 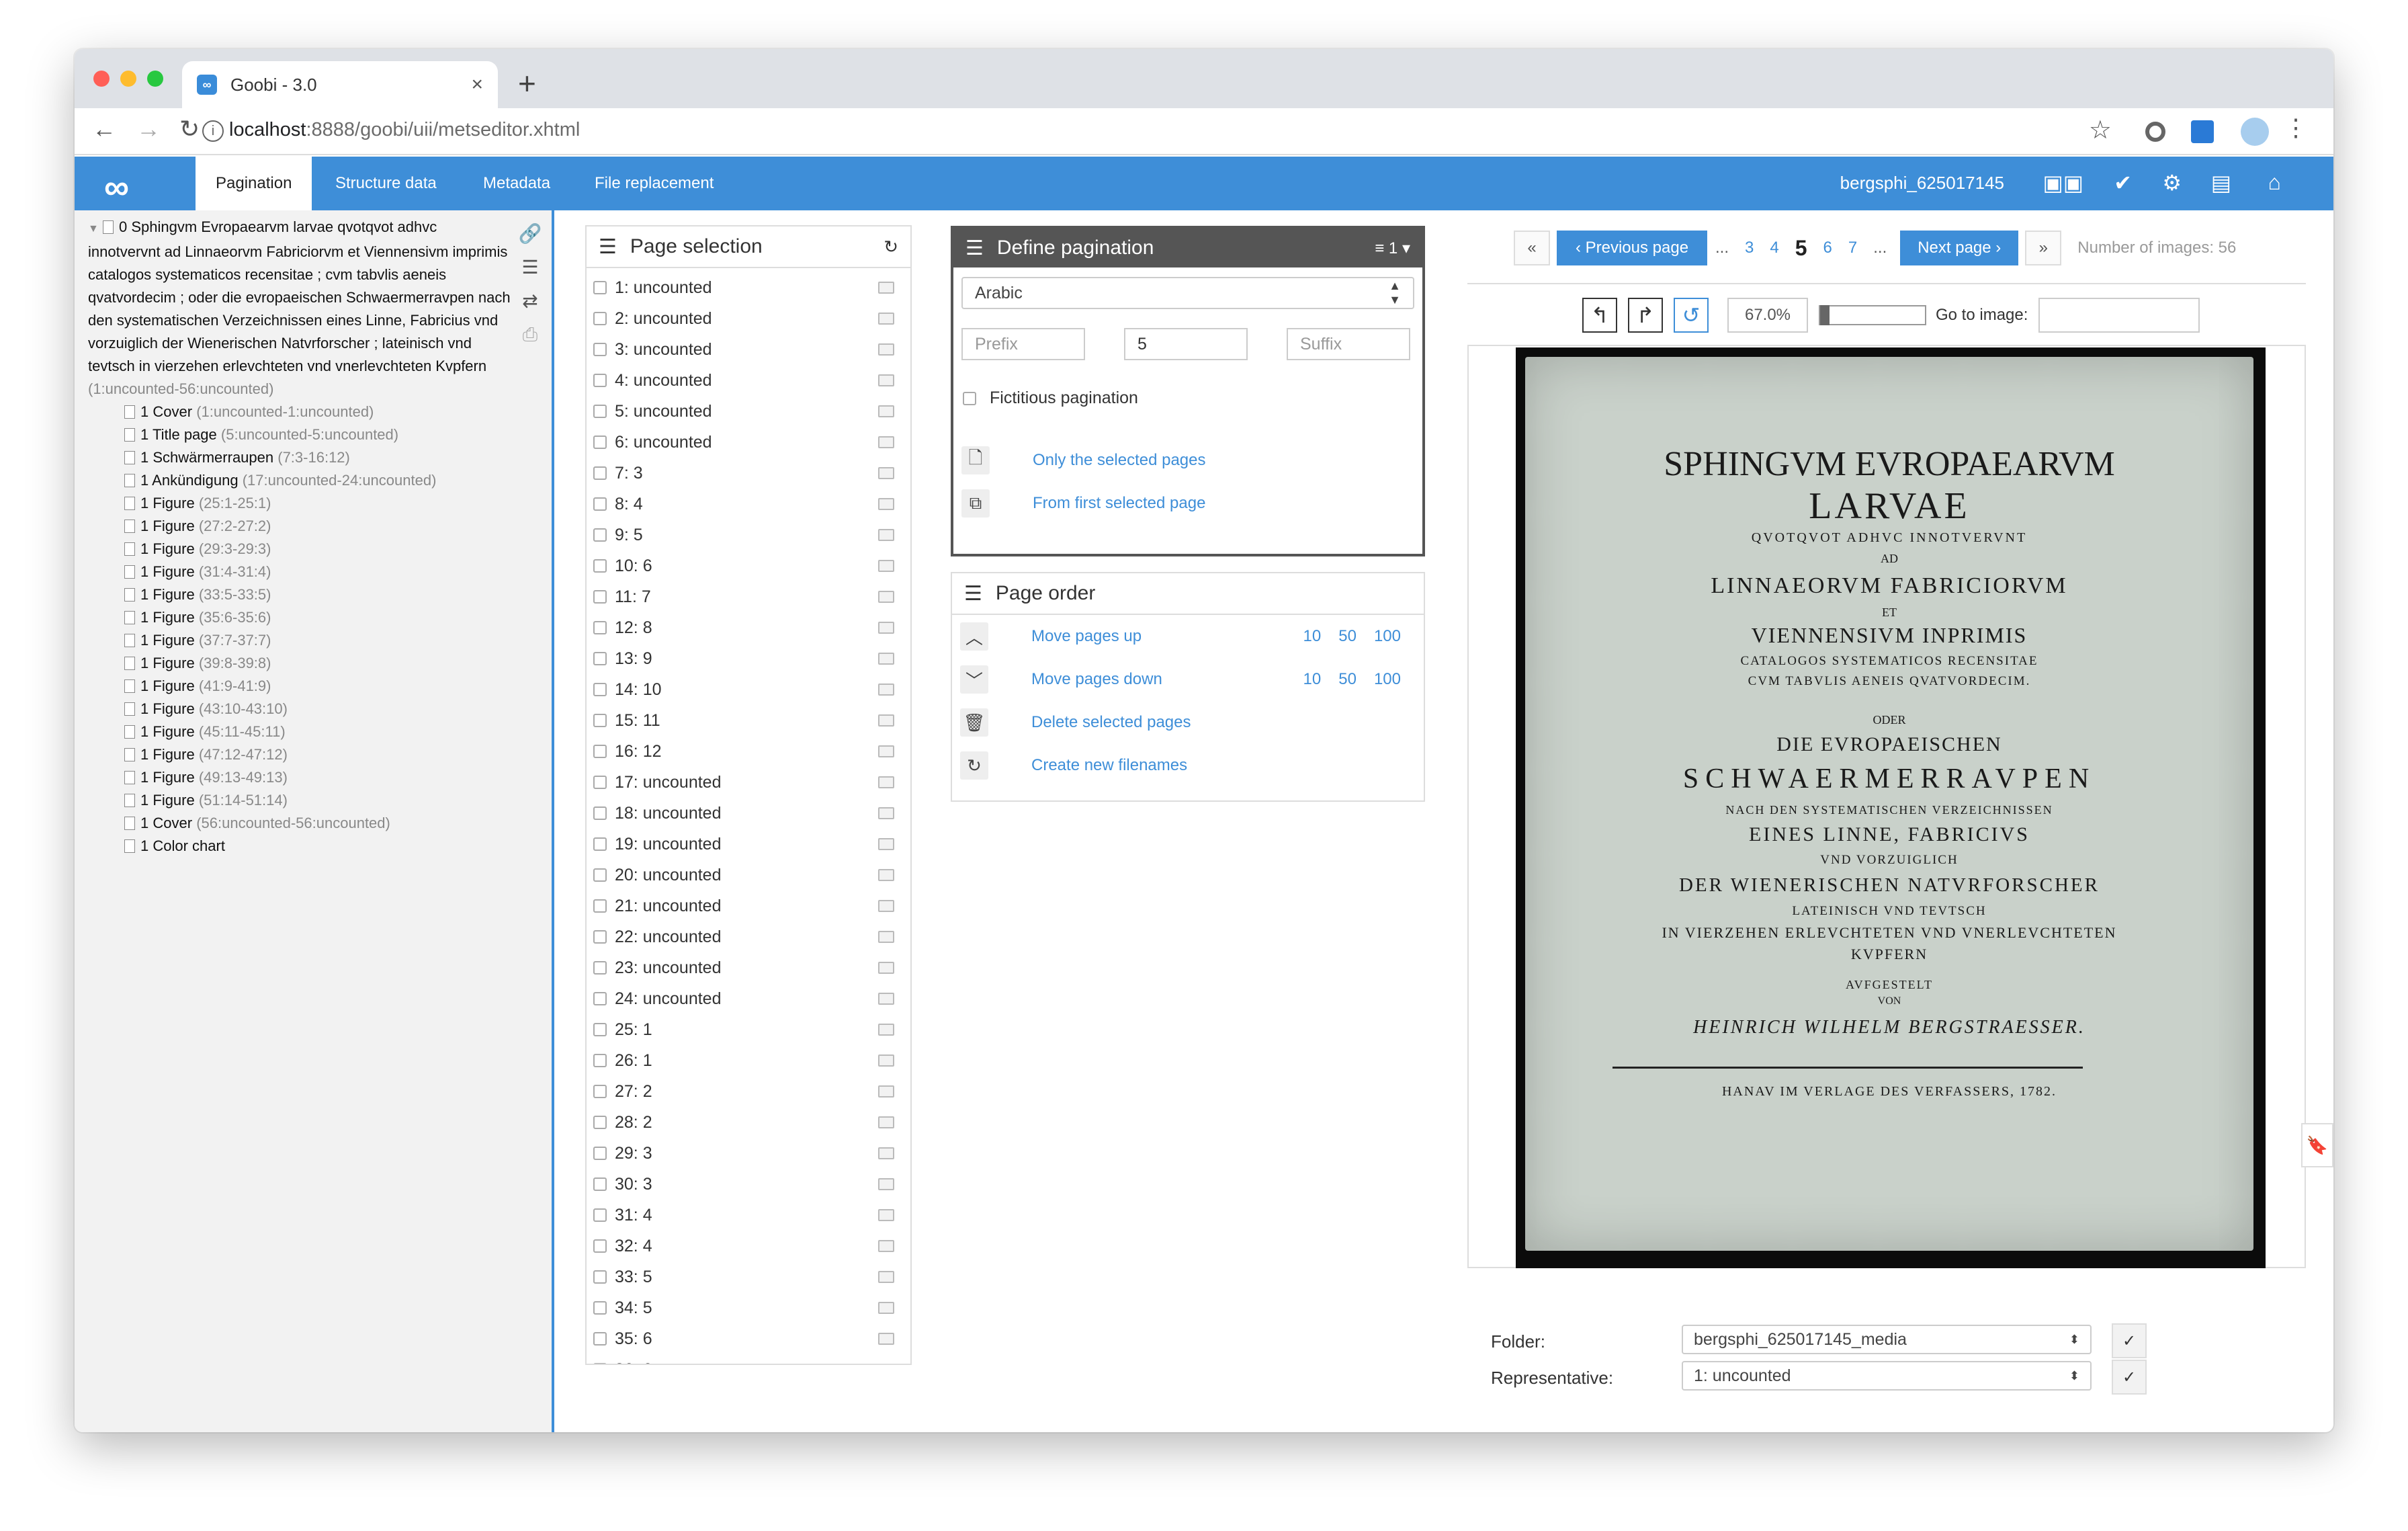 What do you see at coordinates (751, 565) in the screenshot?
I see `page-row: 10: 6` at bounding box center [751, 565].